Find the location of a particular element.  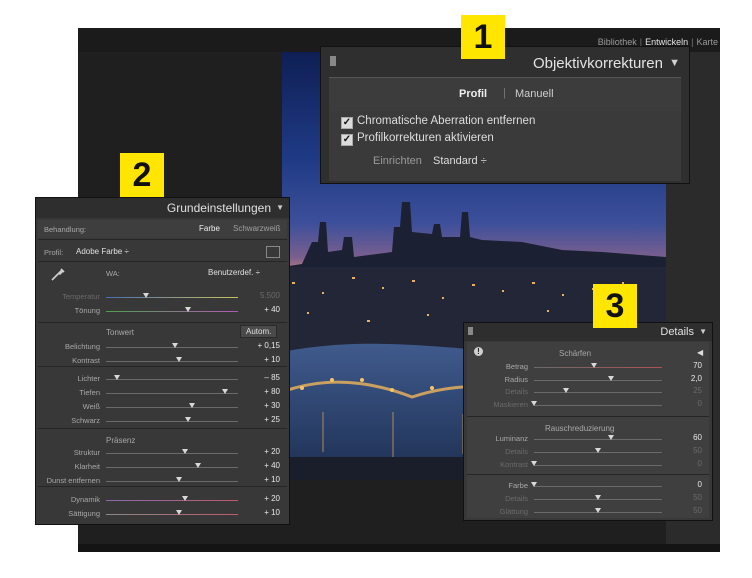

slider-label: Glättung is located at coordinates (513, 511).